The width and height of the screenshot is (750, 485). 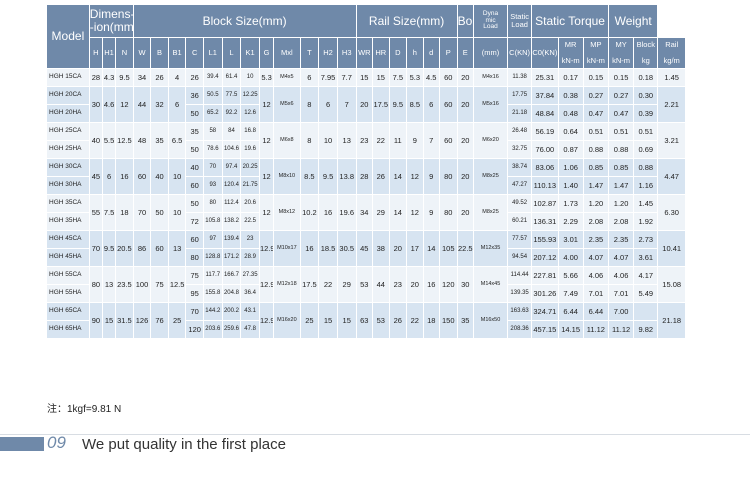 I want to click on table-cell: 5.3, so click(x=266, y=77).